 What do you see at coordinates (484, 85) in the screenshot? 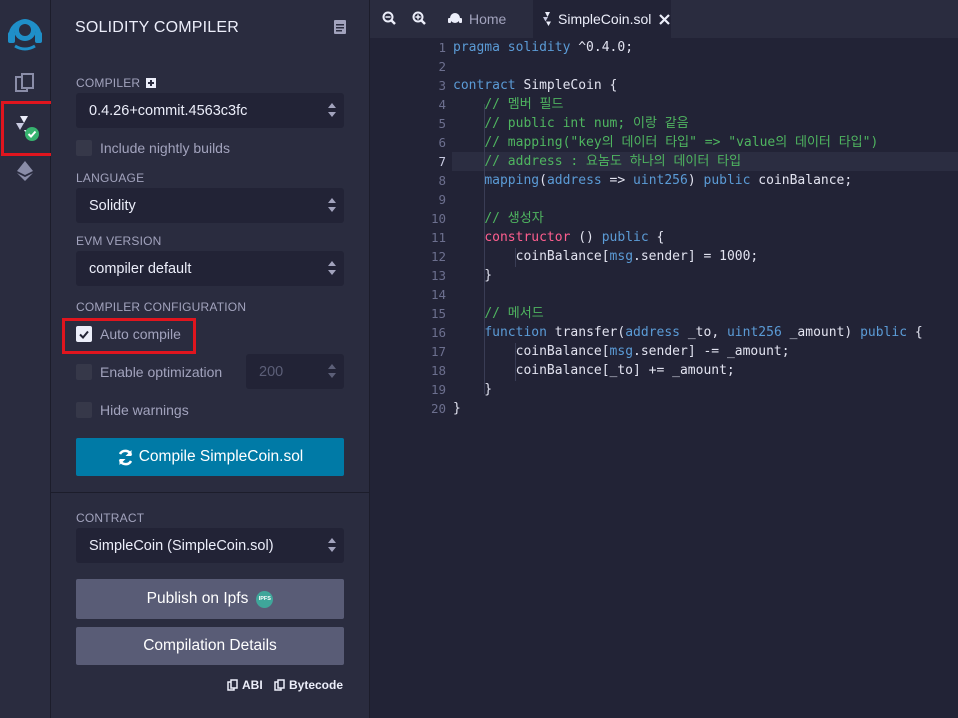
I see `code-token: contract` at bounding box center [484, 85].